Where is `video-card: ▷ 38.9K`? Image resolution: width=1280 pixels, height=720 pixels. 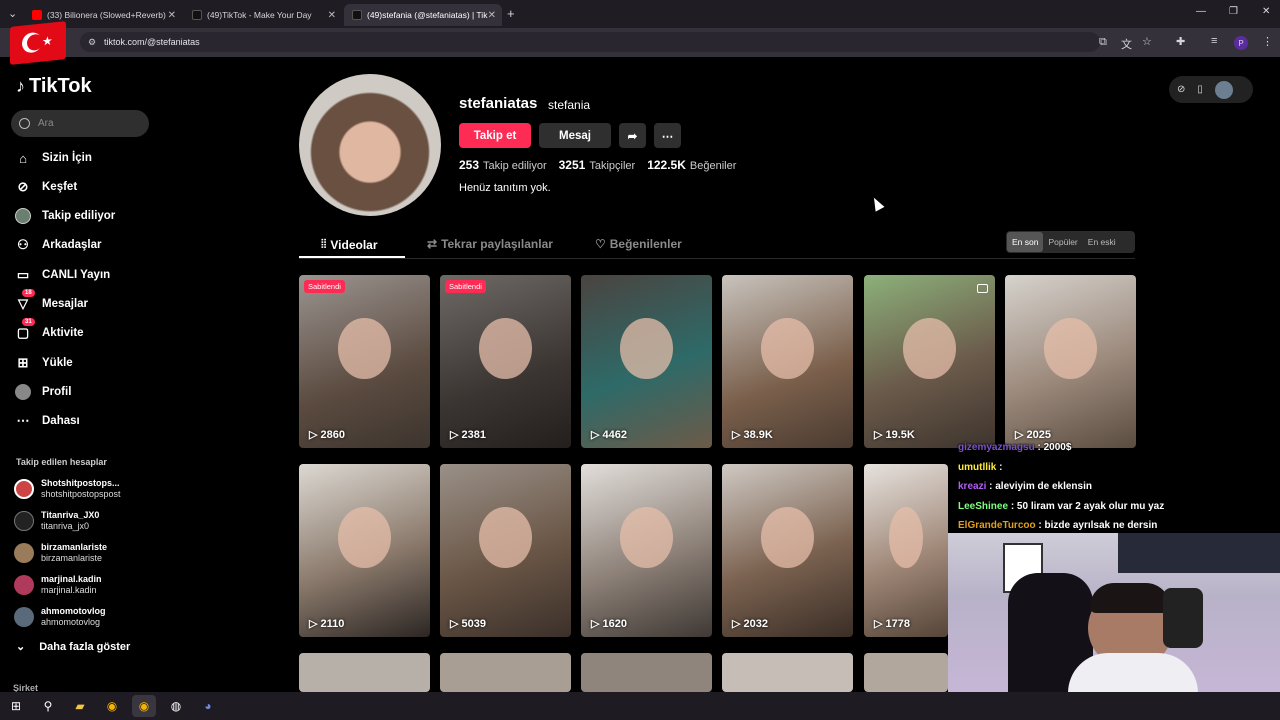
video-card: ▷ 38.9K is located at coordinates (787, 361).